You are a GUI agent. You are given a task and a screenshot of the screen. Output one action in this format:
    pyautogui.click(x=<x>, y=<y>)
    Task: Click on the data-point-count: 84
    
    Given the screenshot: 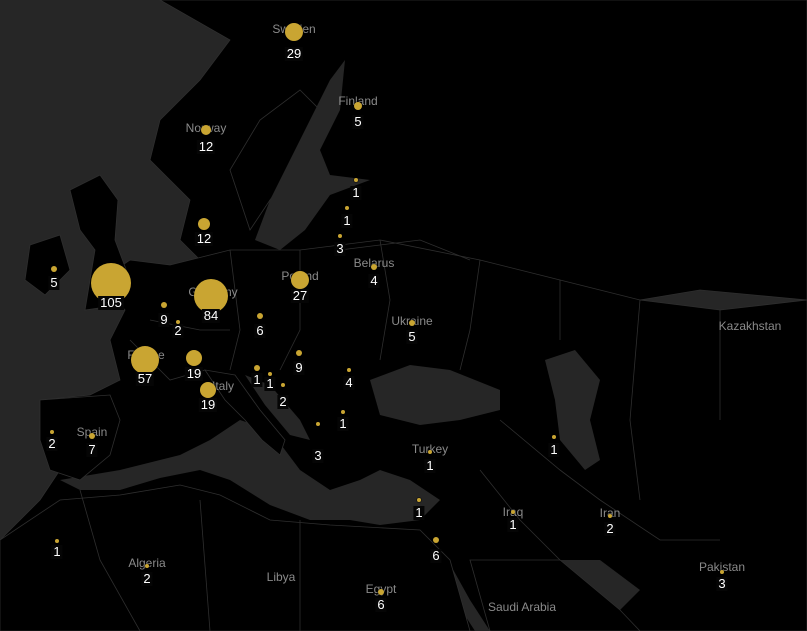 What is the action you would take?
    pyautogui.click(x=211, y=315)
    